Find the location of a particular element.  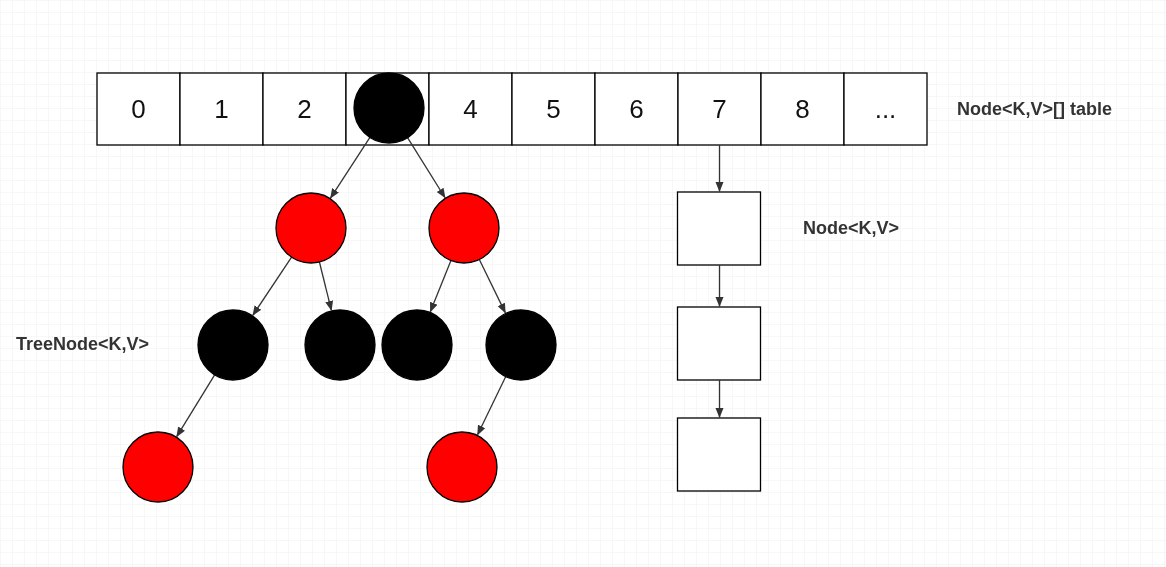

array-cell: 6 is located at coordinates (636, 109).